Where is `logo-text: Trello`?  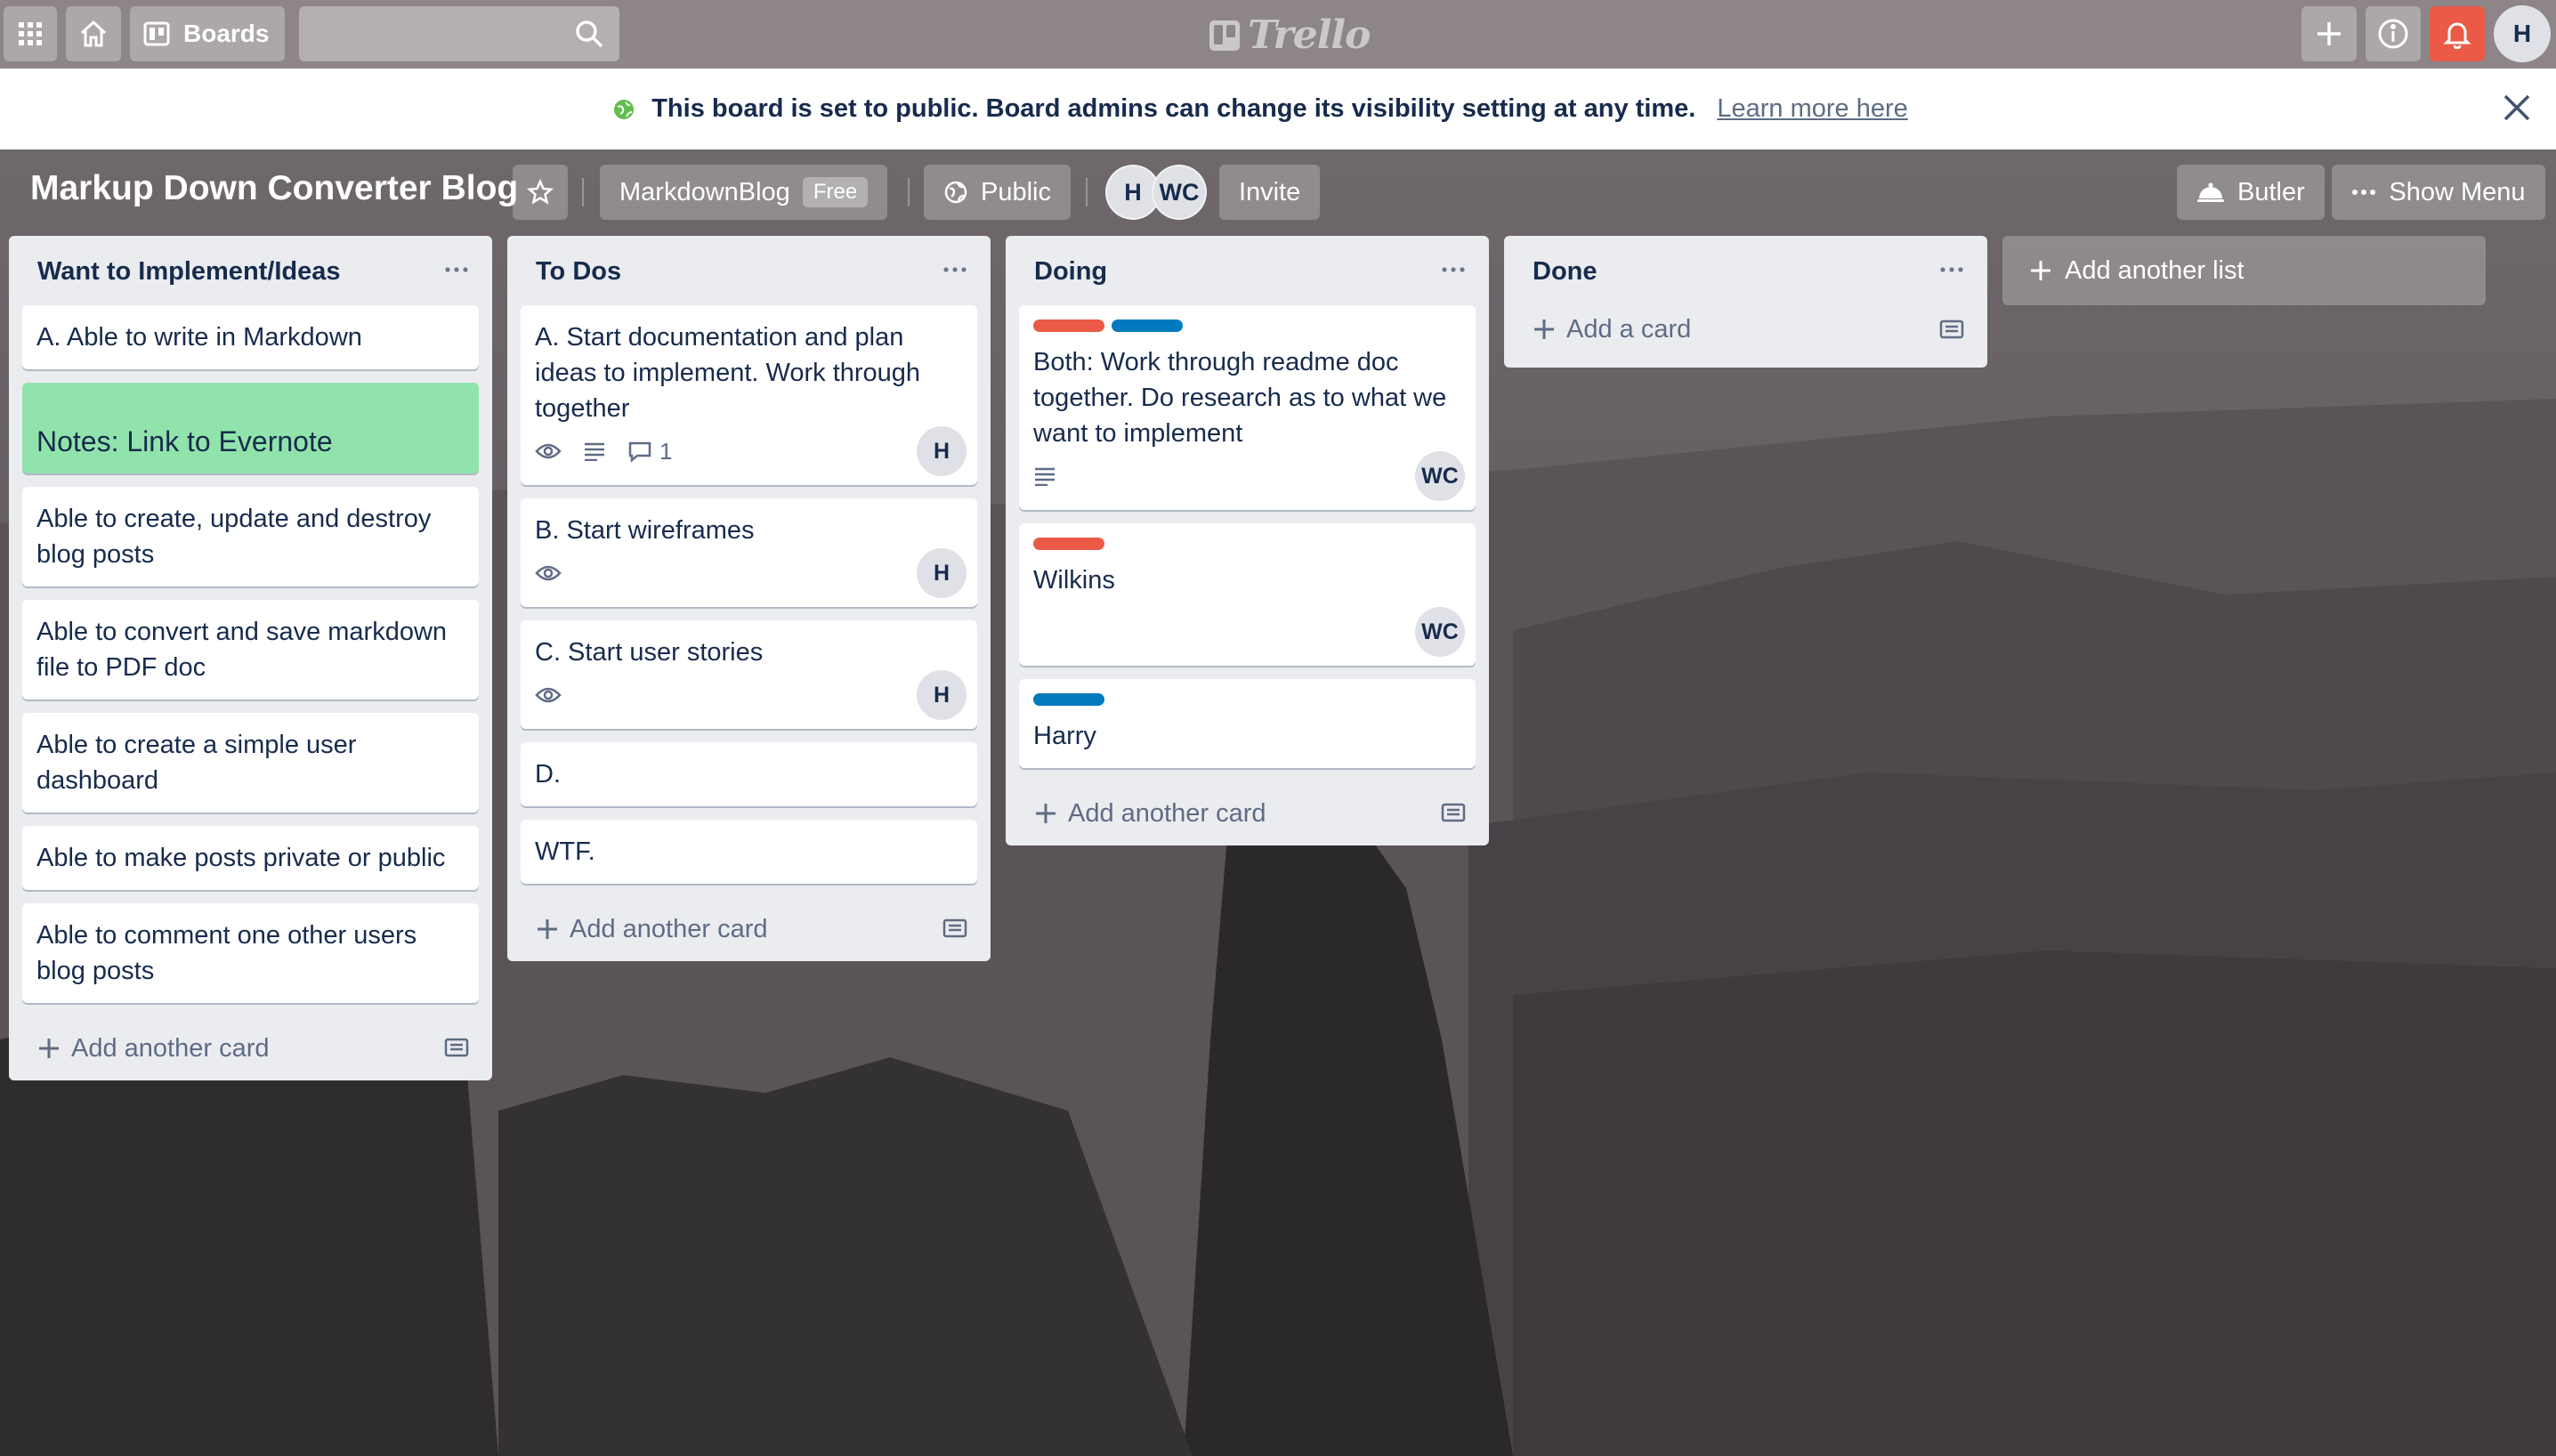 logo-text: Trello is located at coordinates (1309, 35).